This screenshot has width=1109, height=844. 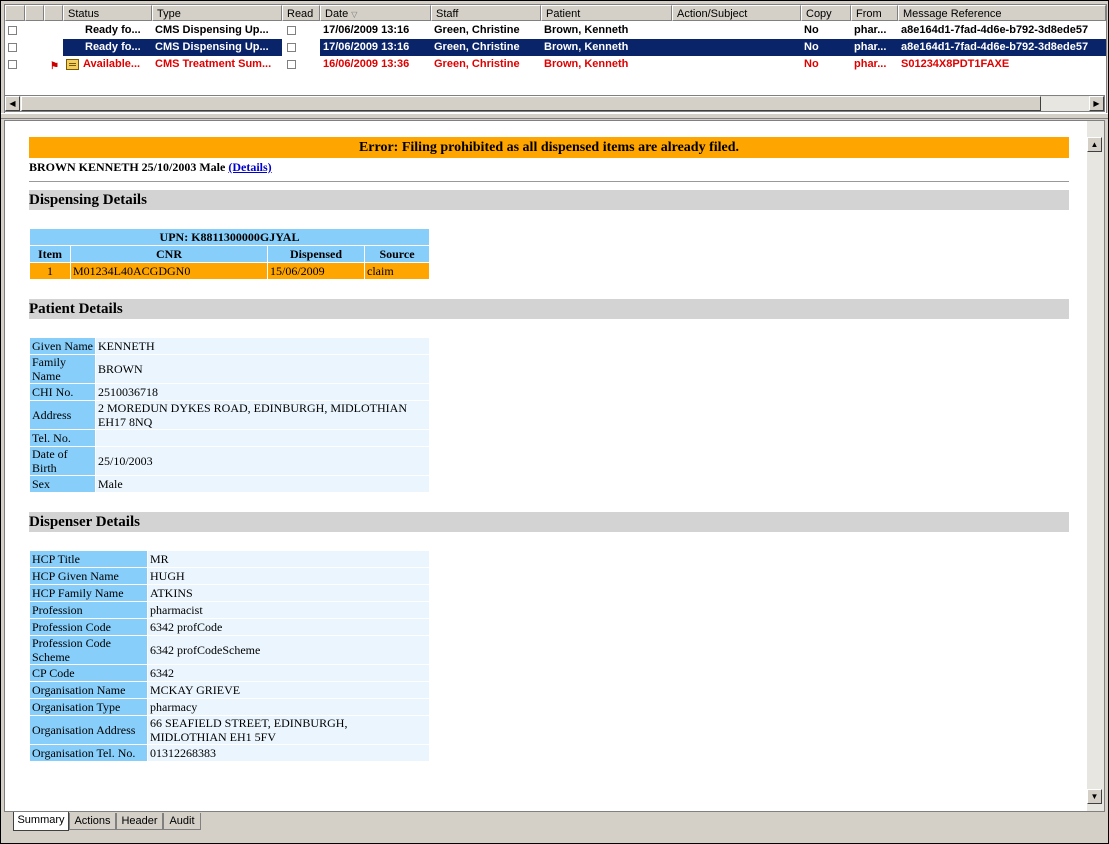 What do you see at coordinates (1002, 13) in the screenshot?
I see `column-header-message-reference: Message Reference` at bounding box center [1002, 13].